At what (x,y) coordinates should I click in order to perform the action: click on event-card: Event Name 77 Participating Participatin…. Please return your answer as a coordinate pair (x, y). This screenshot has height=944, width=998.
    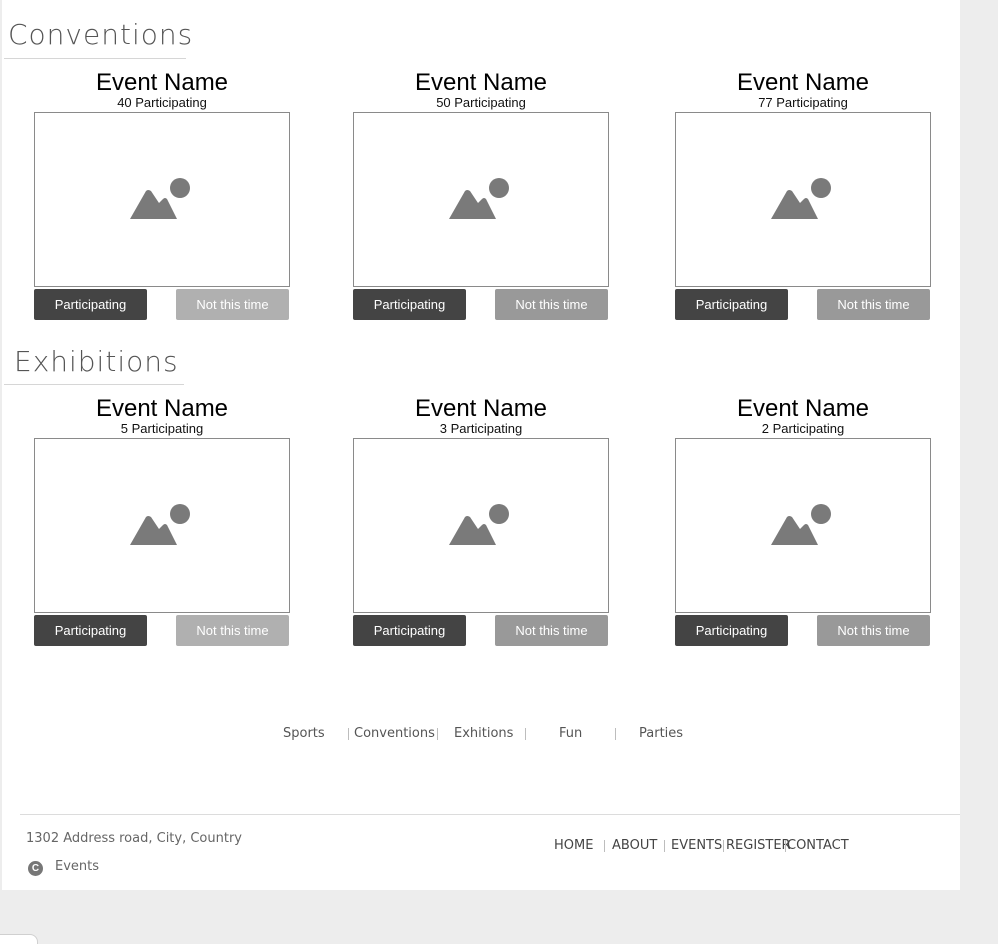
    Looking at the image, I should click on (803, 194).